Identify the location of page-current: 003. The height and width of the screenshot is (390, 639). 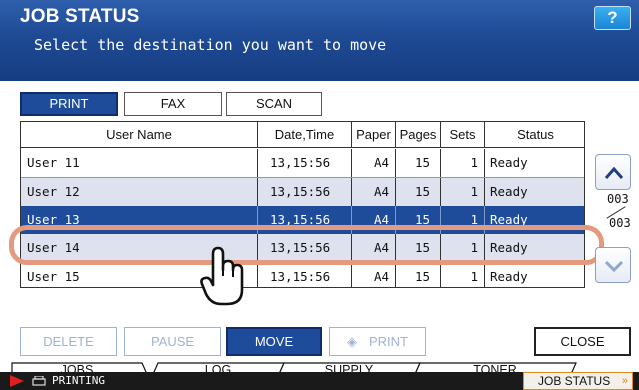
(618, 199).